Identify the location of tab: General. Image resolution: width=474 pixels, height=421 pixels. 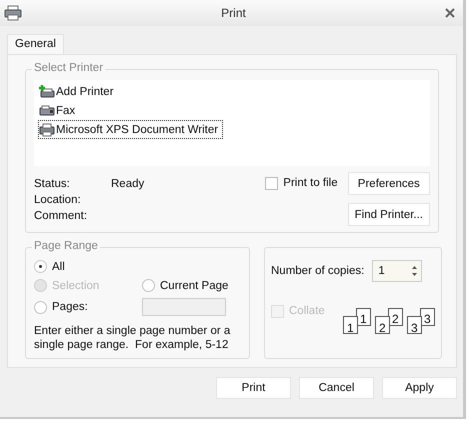
(35, 44).